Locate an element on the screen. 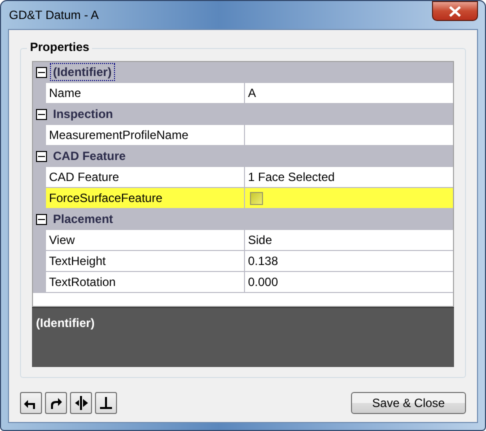  category-name: (Identifier) is located at coordinates (82, 72).